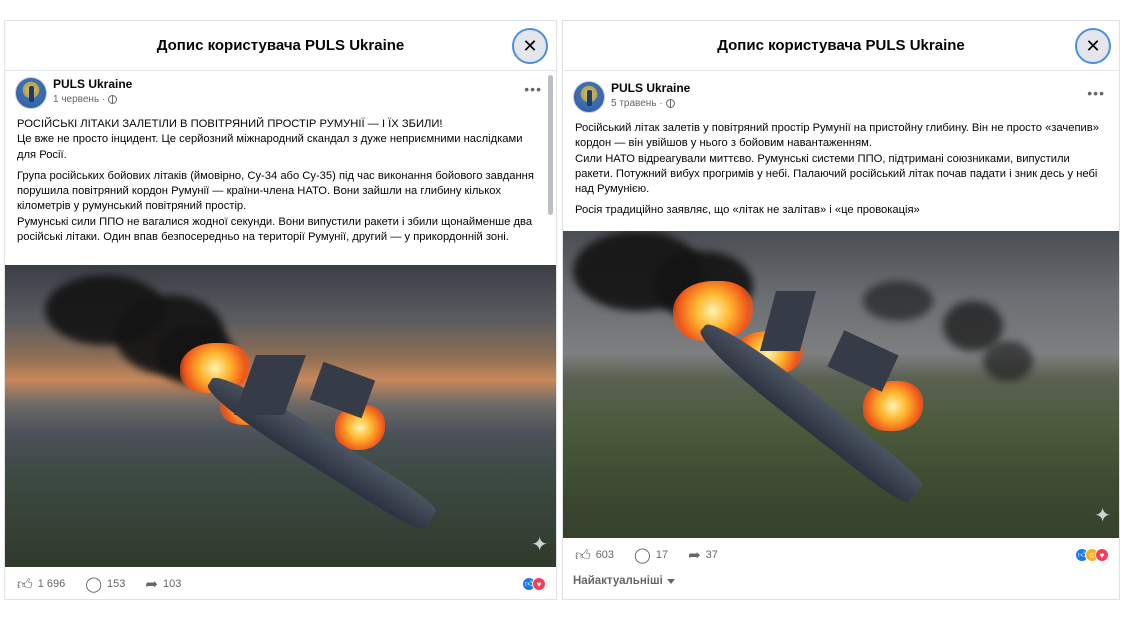  I want to click on post-date: 5 травень ·, so click(637, 103).